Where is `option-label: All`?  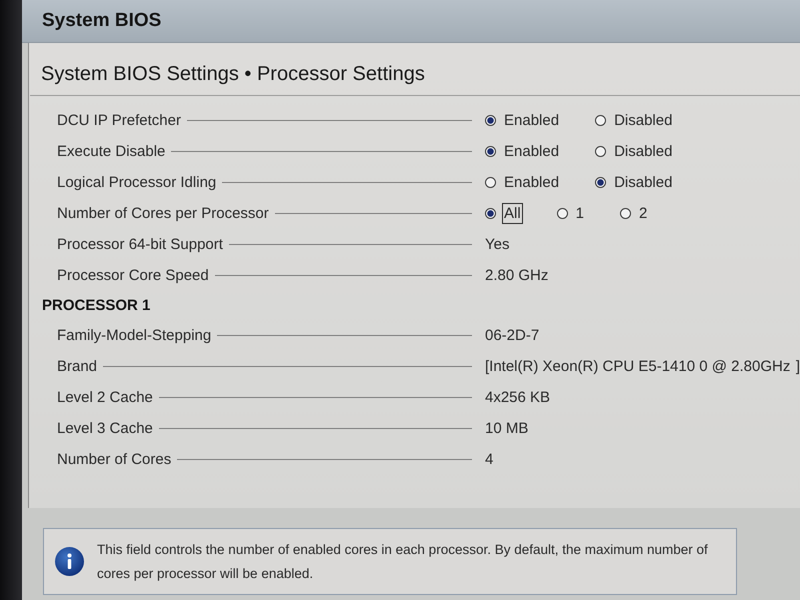 option-label: All is located at coordinates (512, 213).